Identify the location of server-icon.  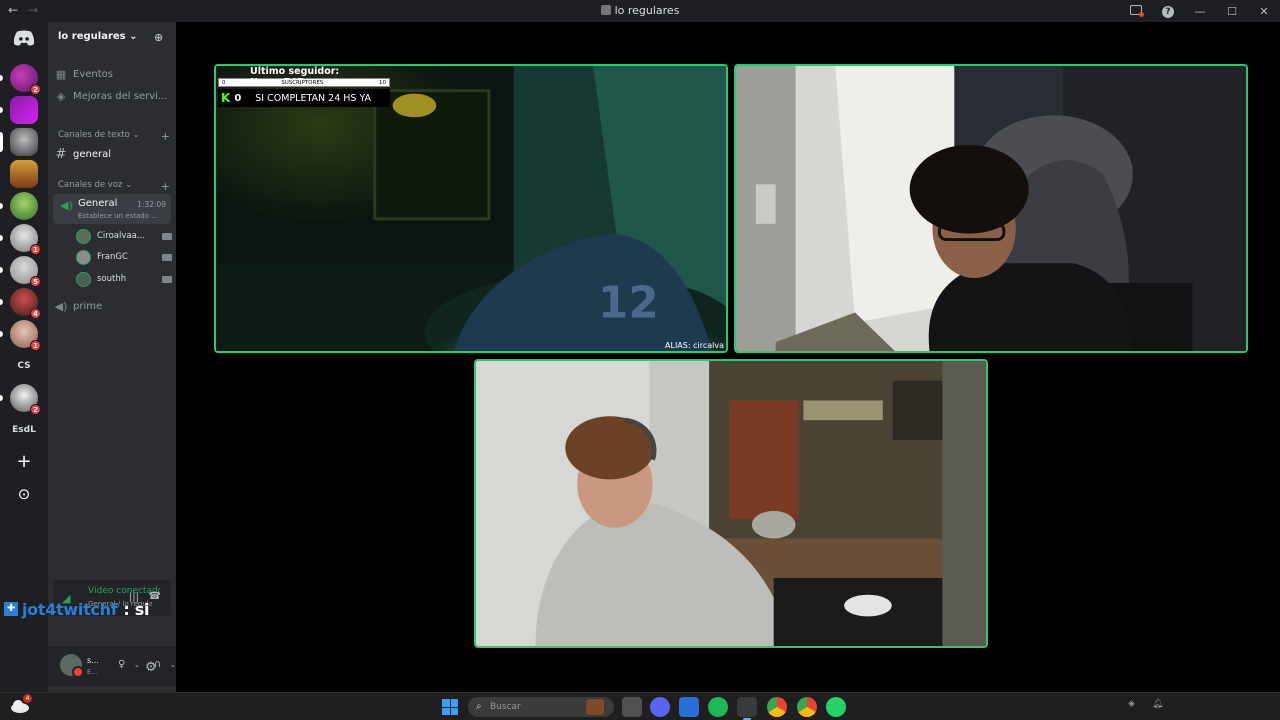
(605, 10).